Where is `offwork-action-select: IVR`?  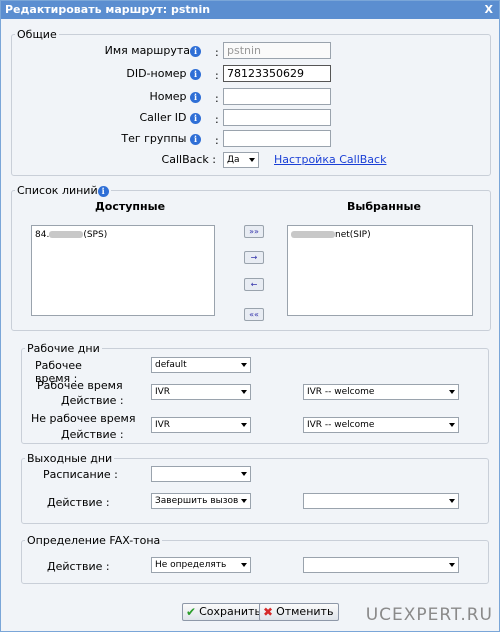 offwork-action-select: IVR is located at coordinates (201, 425).